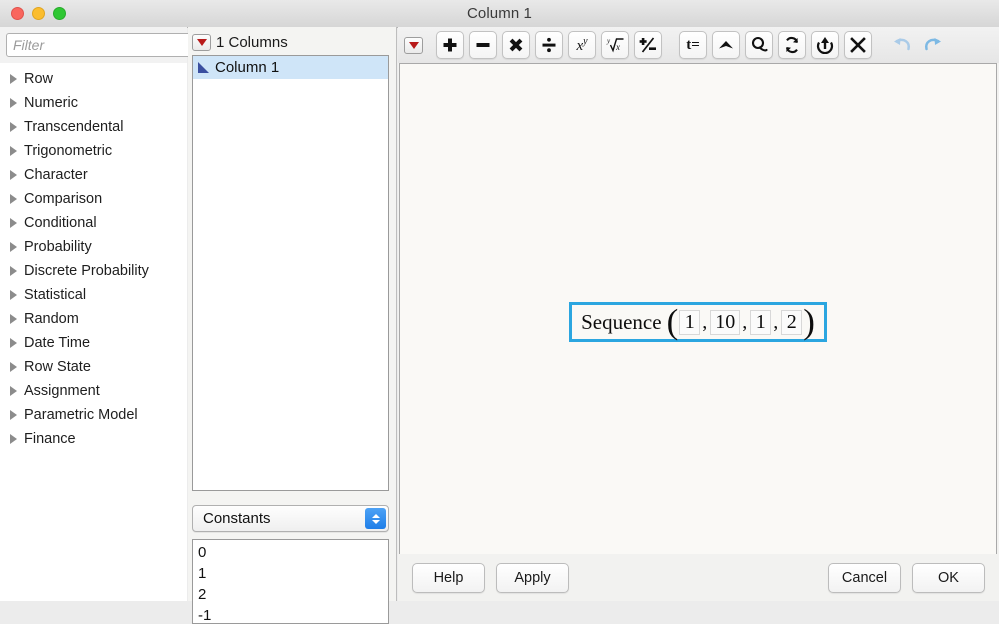 This screenshot has height=624, width=999. I want to click on list-item: 0, so click(293, 552).